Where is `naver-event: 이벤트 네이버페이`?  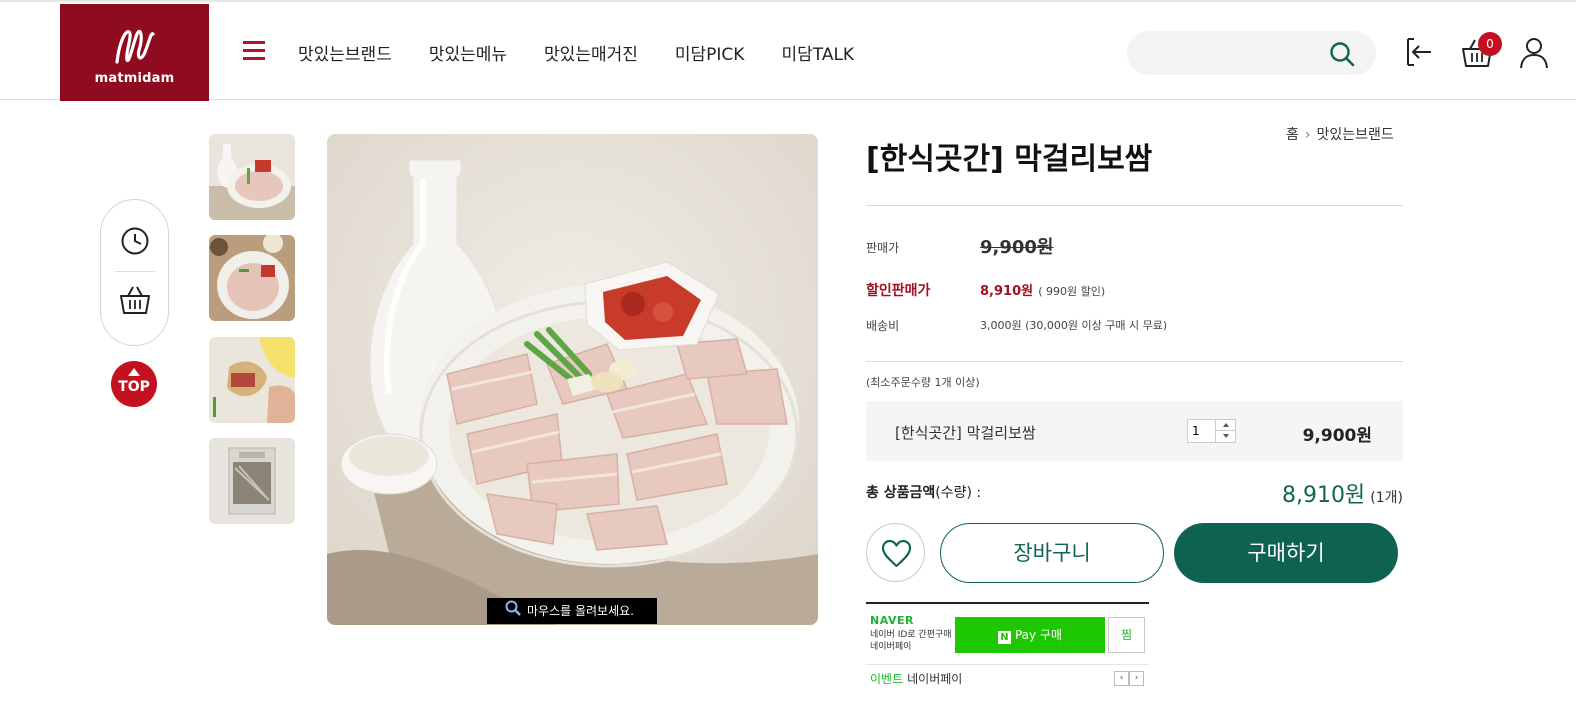
naver-event: 이벤트 네이버페이 is located at coordinates (916, 679).